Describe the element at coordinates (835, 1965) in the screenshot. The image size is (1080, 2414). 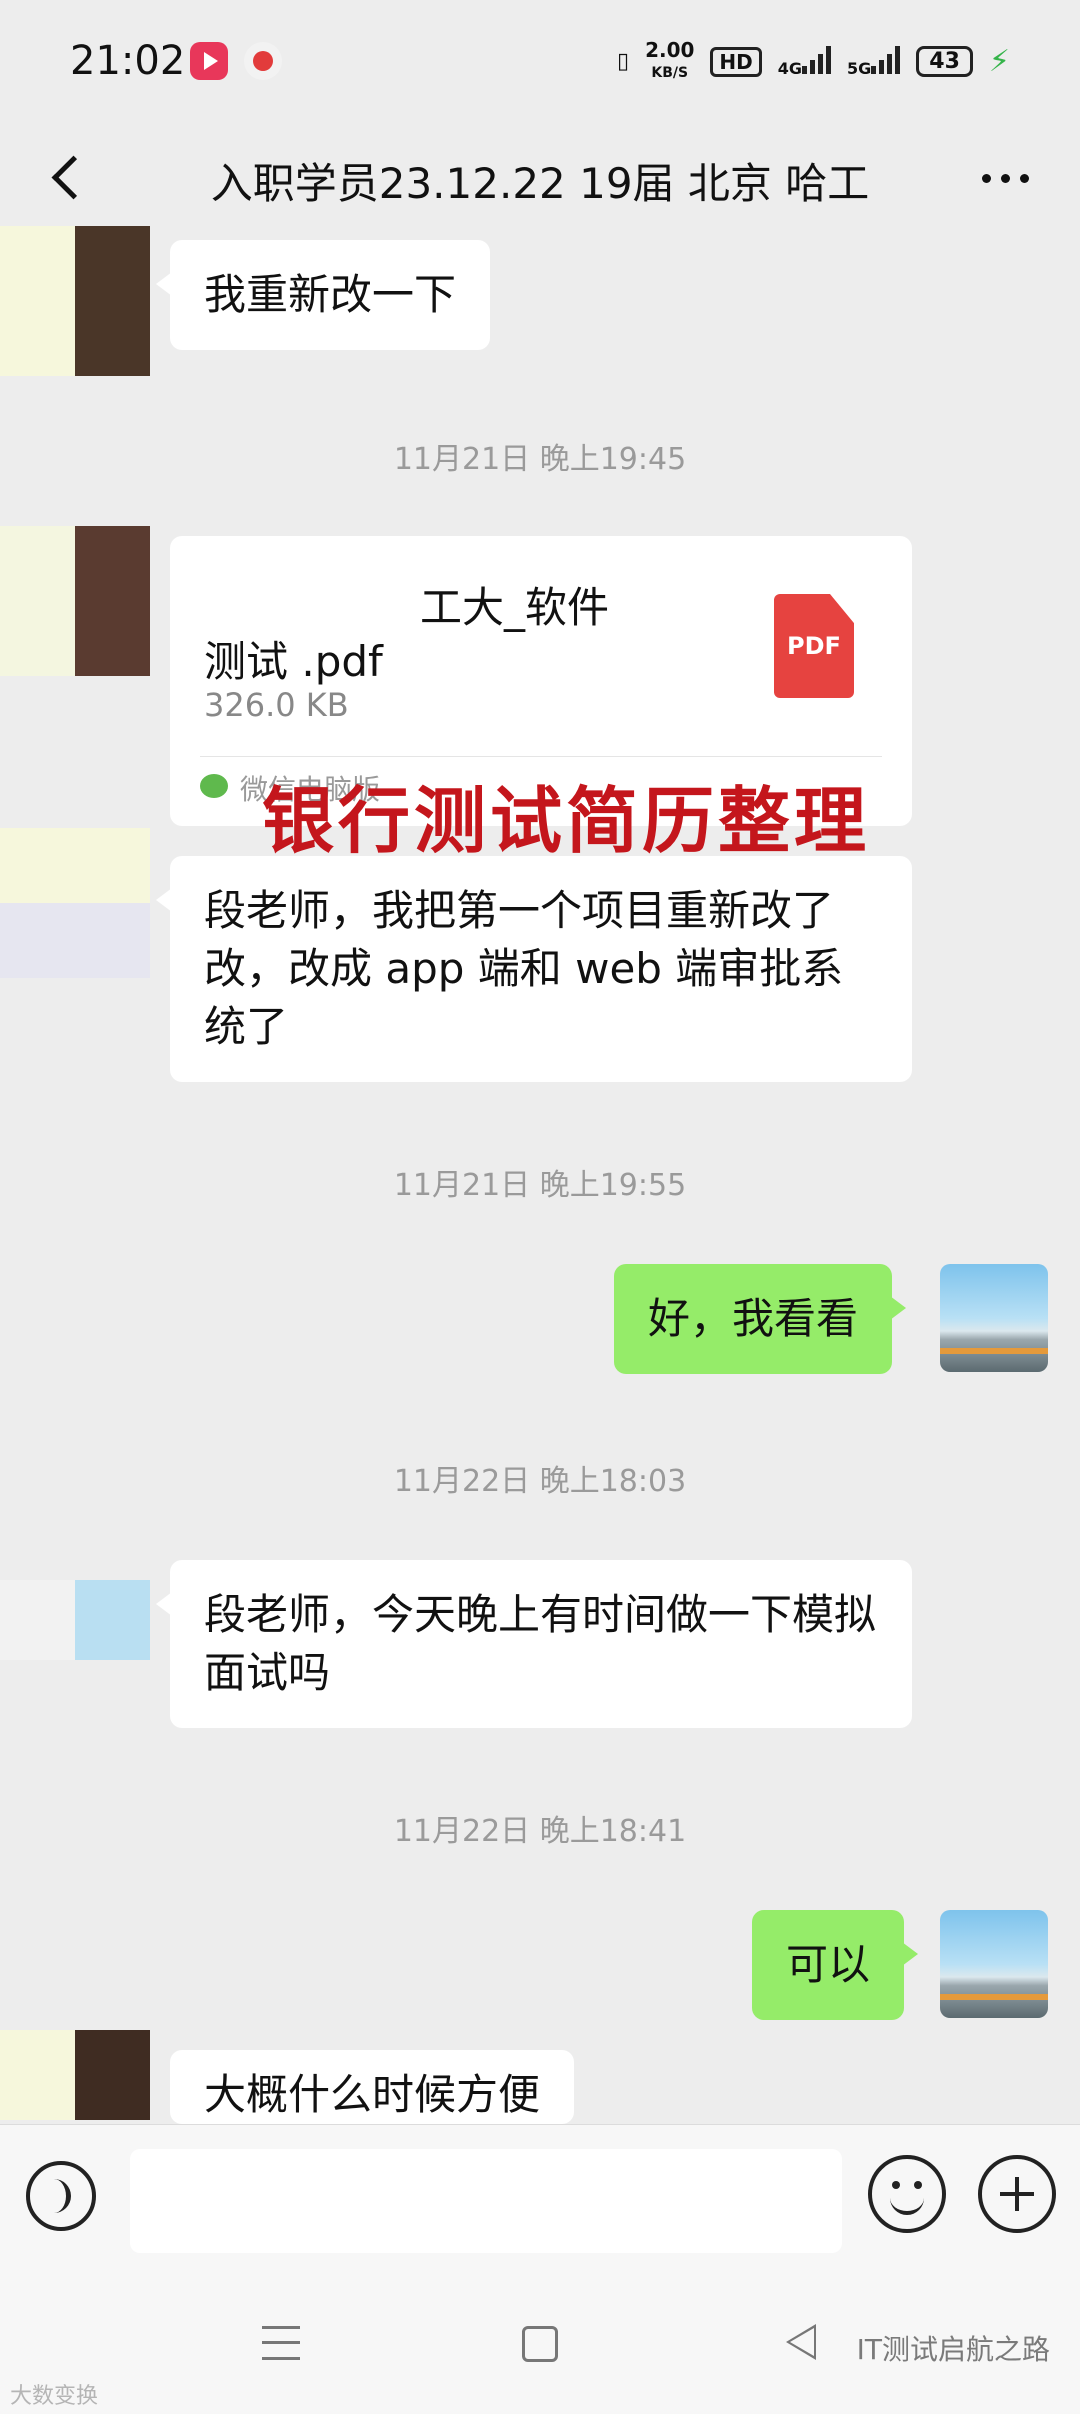
I see `message-bubble: 可以` at that location.